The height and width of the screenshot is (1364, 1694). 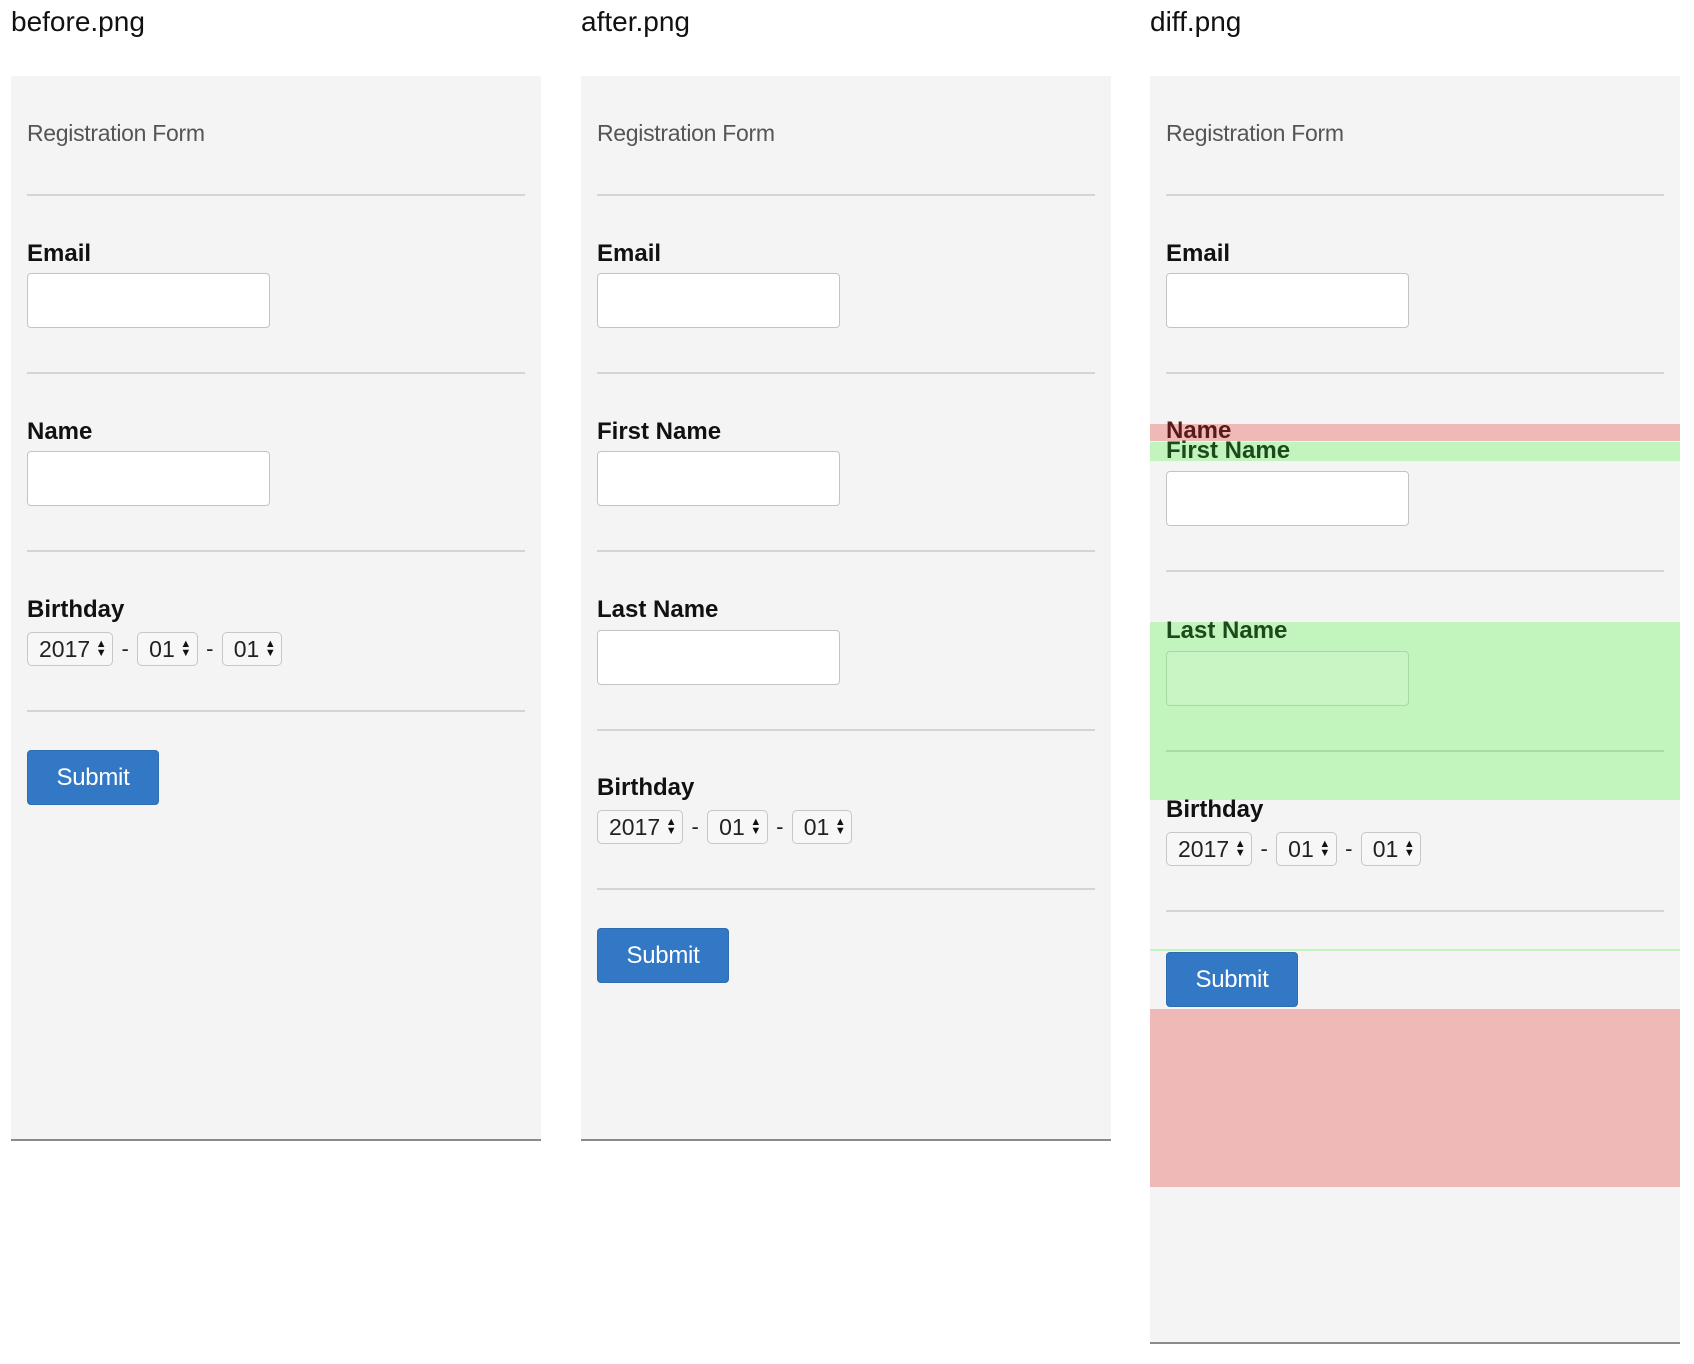 I want to click on name-label: Name, so click(x=60, y=431).